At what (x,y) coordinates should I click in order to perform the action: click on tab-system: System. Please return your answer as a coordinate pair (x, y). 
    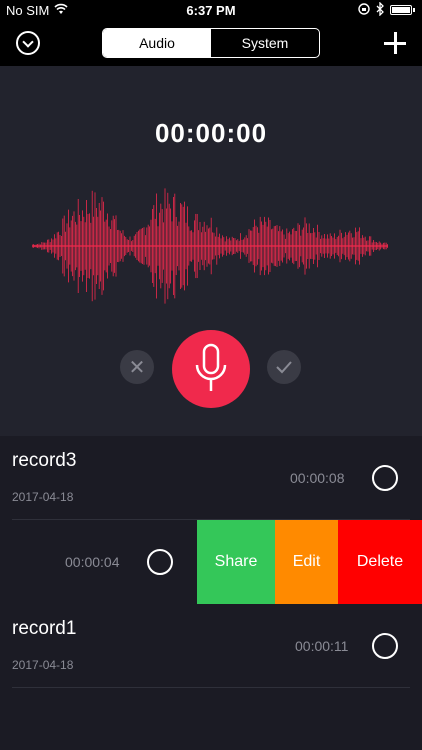
    Looking at the image, I should click on (265, 43).